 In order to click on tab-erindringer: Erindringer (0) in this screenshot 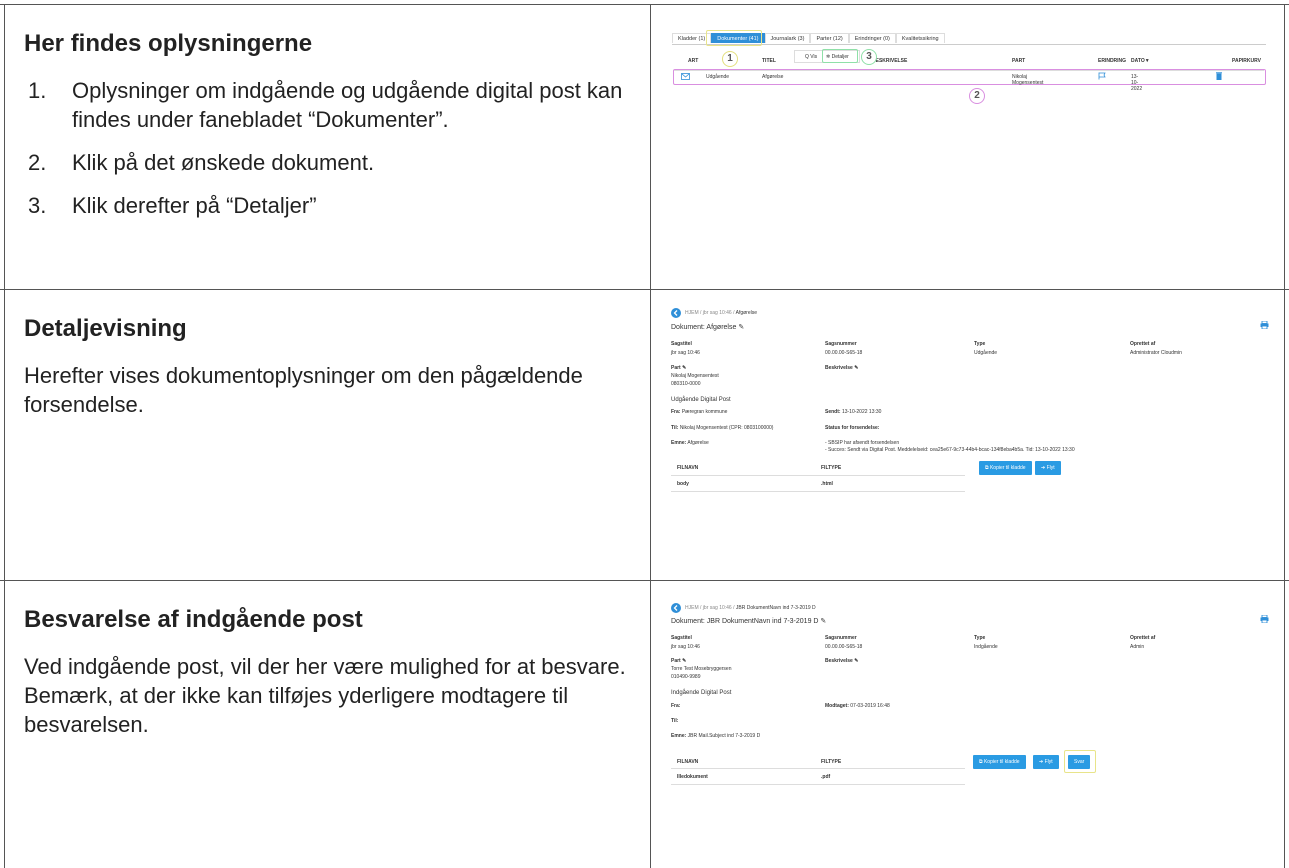, I will do `click(872, 38)`.